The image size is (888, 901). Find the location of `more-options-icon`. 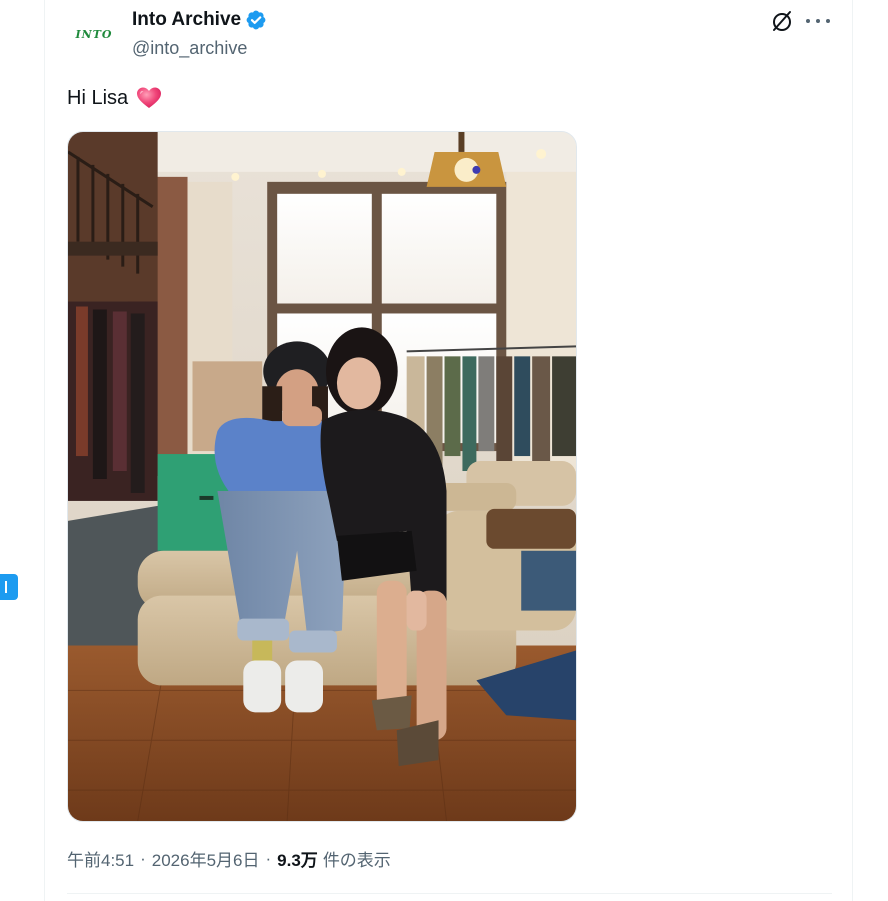

more-options-icon is located at coordinates (818, 21).